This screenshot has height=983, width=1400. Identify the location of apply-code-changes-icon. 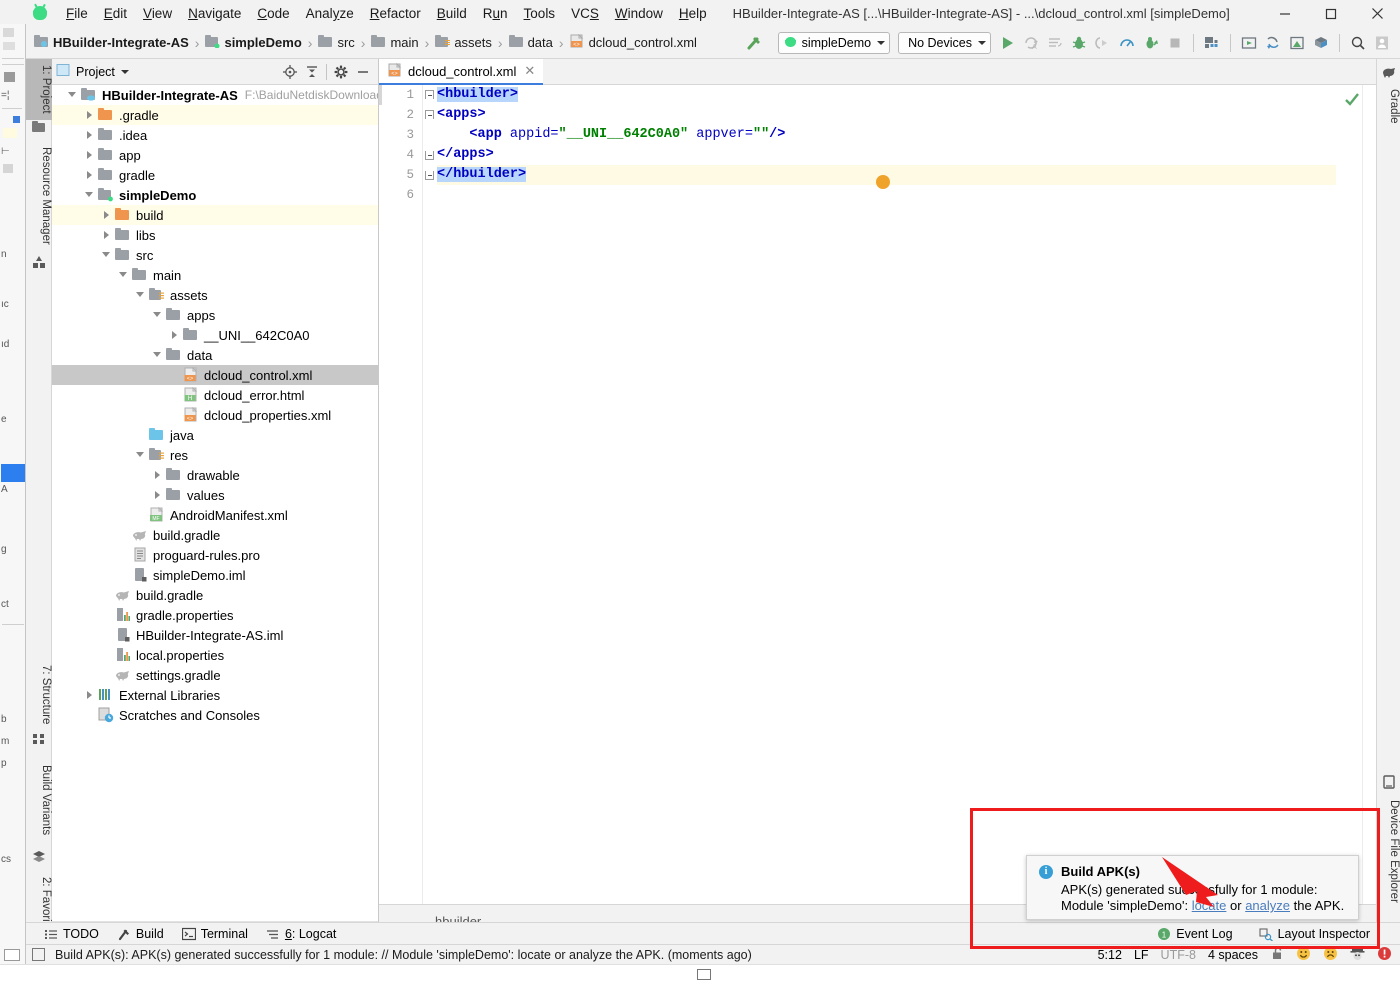
(1055, 43).